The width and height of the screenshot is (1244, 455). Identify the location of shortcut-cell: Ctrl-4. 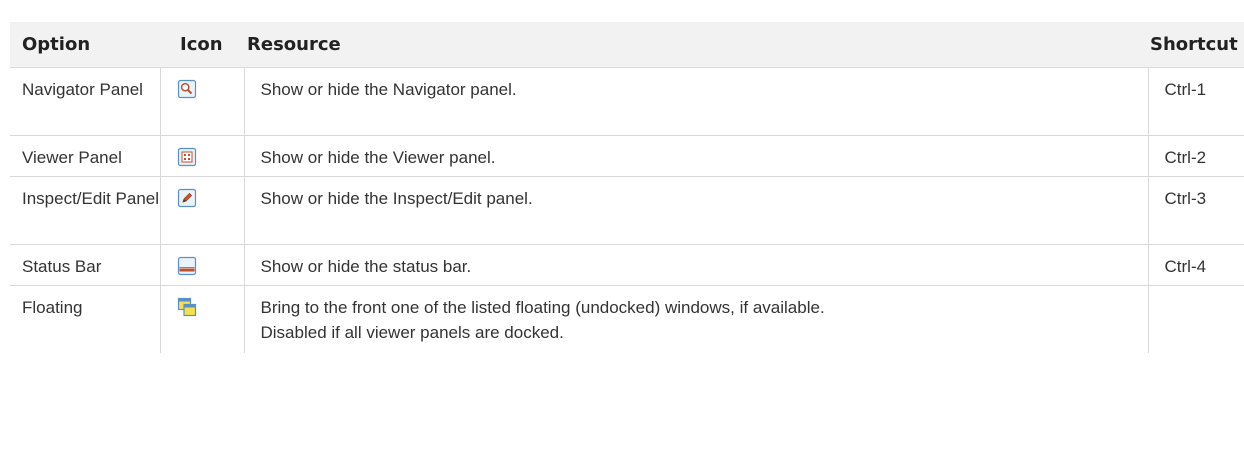
(1196, 265).